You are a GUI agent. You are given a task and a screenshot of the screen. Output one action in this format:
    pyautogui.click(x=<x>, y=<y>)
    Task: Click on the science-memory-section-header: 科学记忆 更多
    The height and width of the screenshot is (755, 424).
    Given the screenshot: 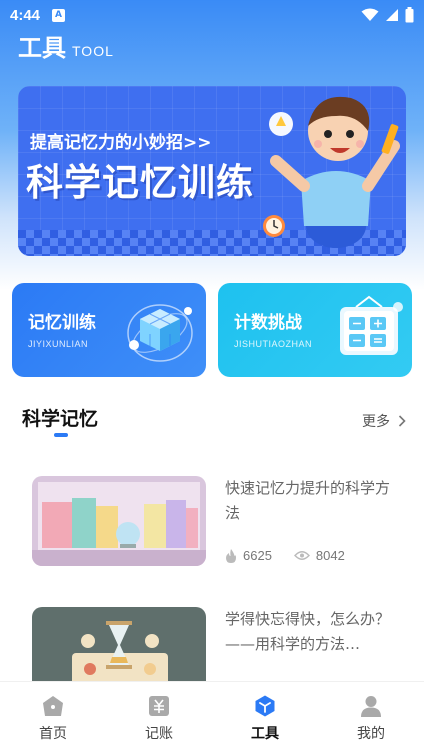 What is the action you would take?
    pyautogui.click(x=214, y=422)
    